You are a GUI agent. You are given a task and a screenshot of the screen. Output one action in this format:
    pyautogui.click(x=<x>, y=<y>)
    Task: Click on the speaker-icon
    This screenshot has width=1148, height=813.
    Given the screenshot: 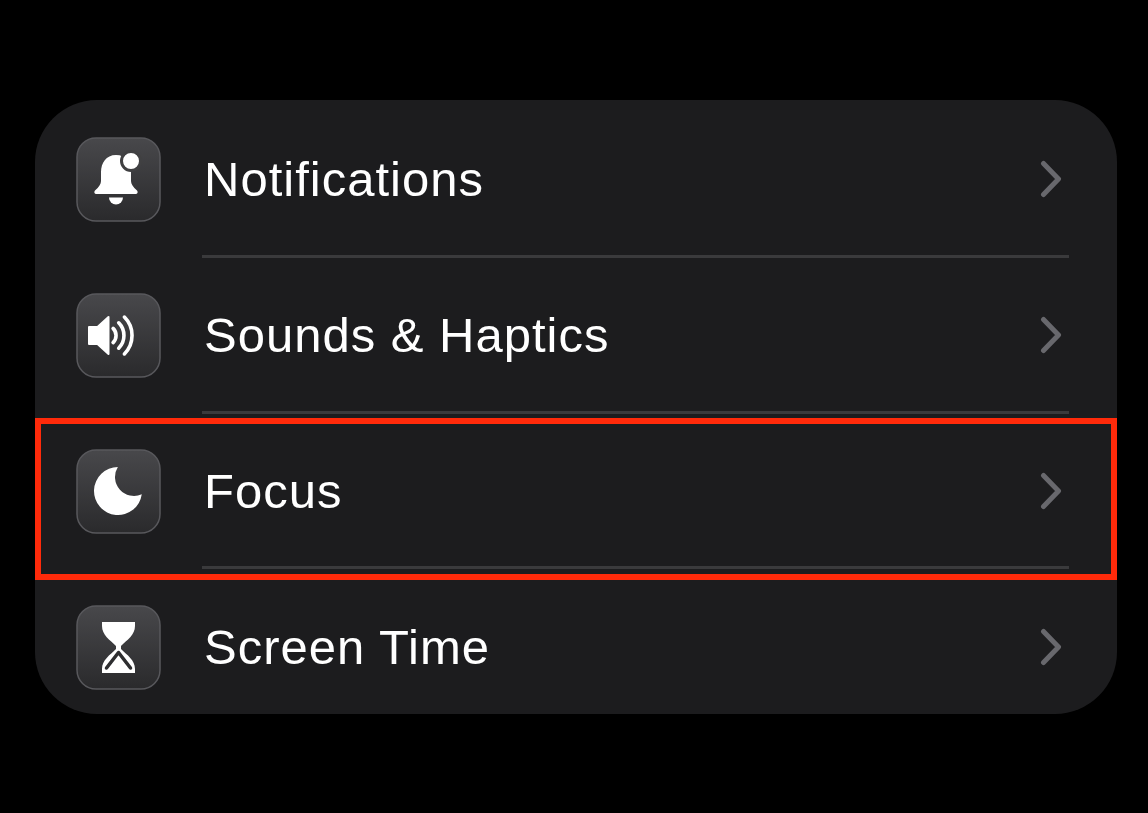 What is the action you would take?
    pyautogui.click(x=118, y=335)
    